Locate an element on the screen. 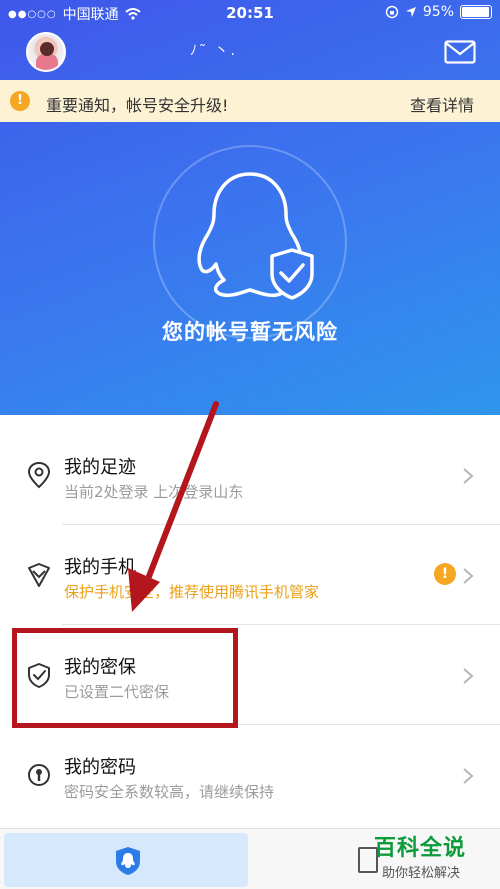 Image resolution: width=500 pixels, height=889 pixels. row-subtitle: 密码安全系数较高，请继续保持 is located at coordinates (169, 792).